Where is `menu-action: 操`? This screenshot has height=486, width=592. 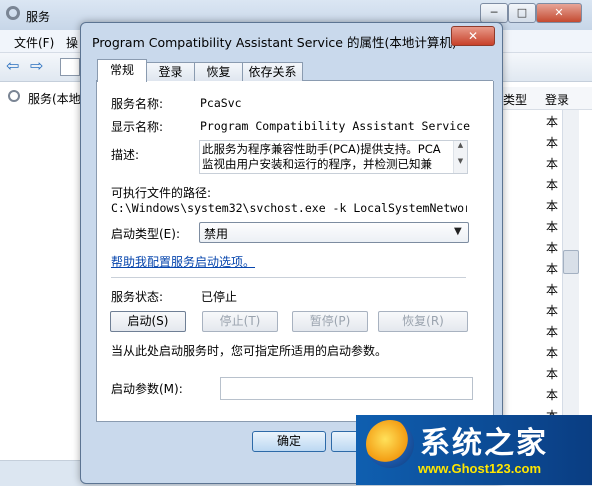 menu-action: 操 is located at coordinates (72, 42).